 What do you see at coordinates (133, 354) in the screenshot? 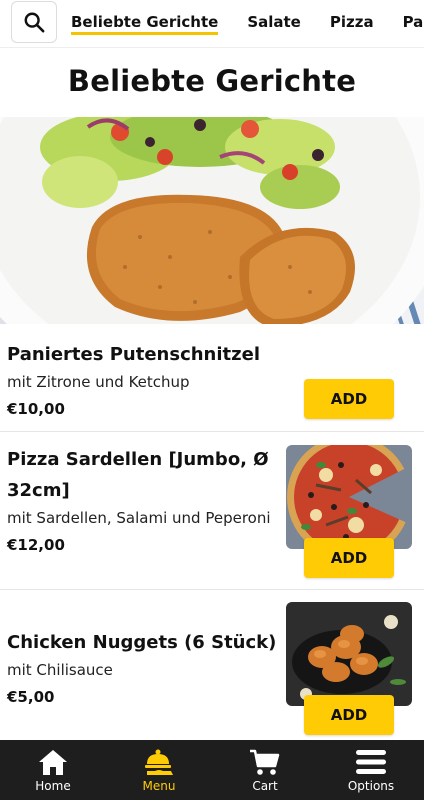
I see `dish-name: Paniertes Putenschnitzel` at bounding box center [133, 354].